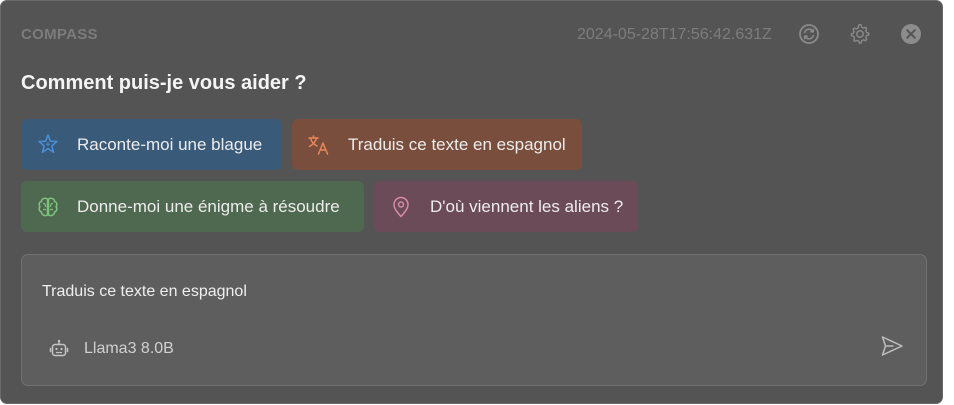  Describe the element at coordinates (144, 292) in the screenshot. I see `message-input: Traduis ce texte en espagnol` at that location.